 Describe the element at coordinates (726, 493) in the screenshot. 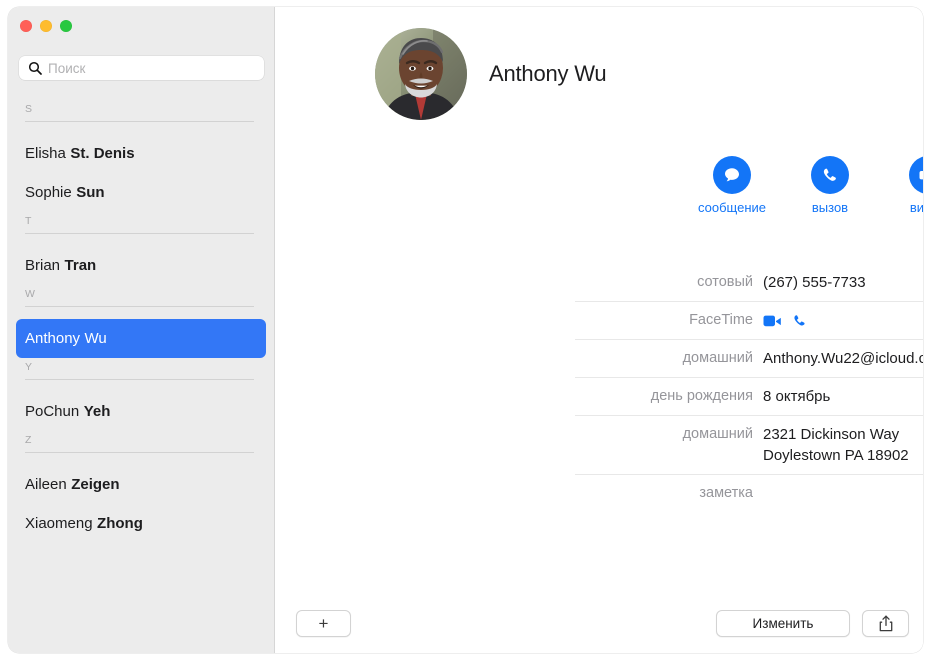

I see `field-label: заметка` at that location.